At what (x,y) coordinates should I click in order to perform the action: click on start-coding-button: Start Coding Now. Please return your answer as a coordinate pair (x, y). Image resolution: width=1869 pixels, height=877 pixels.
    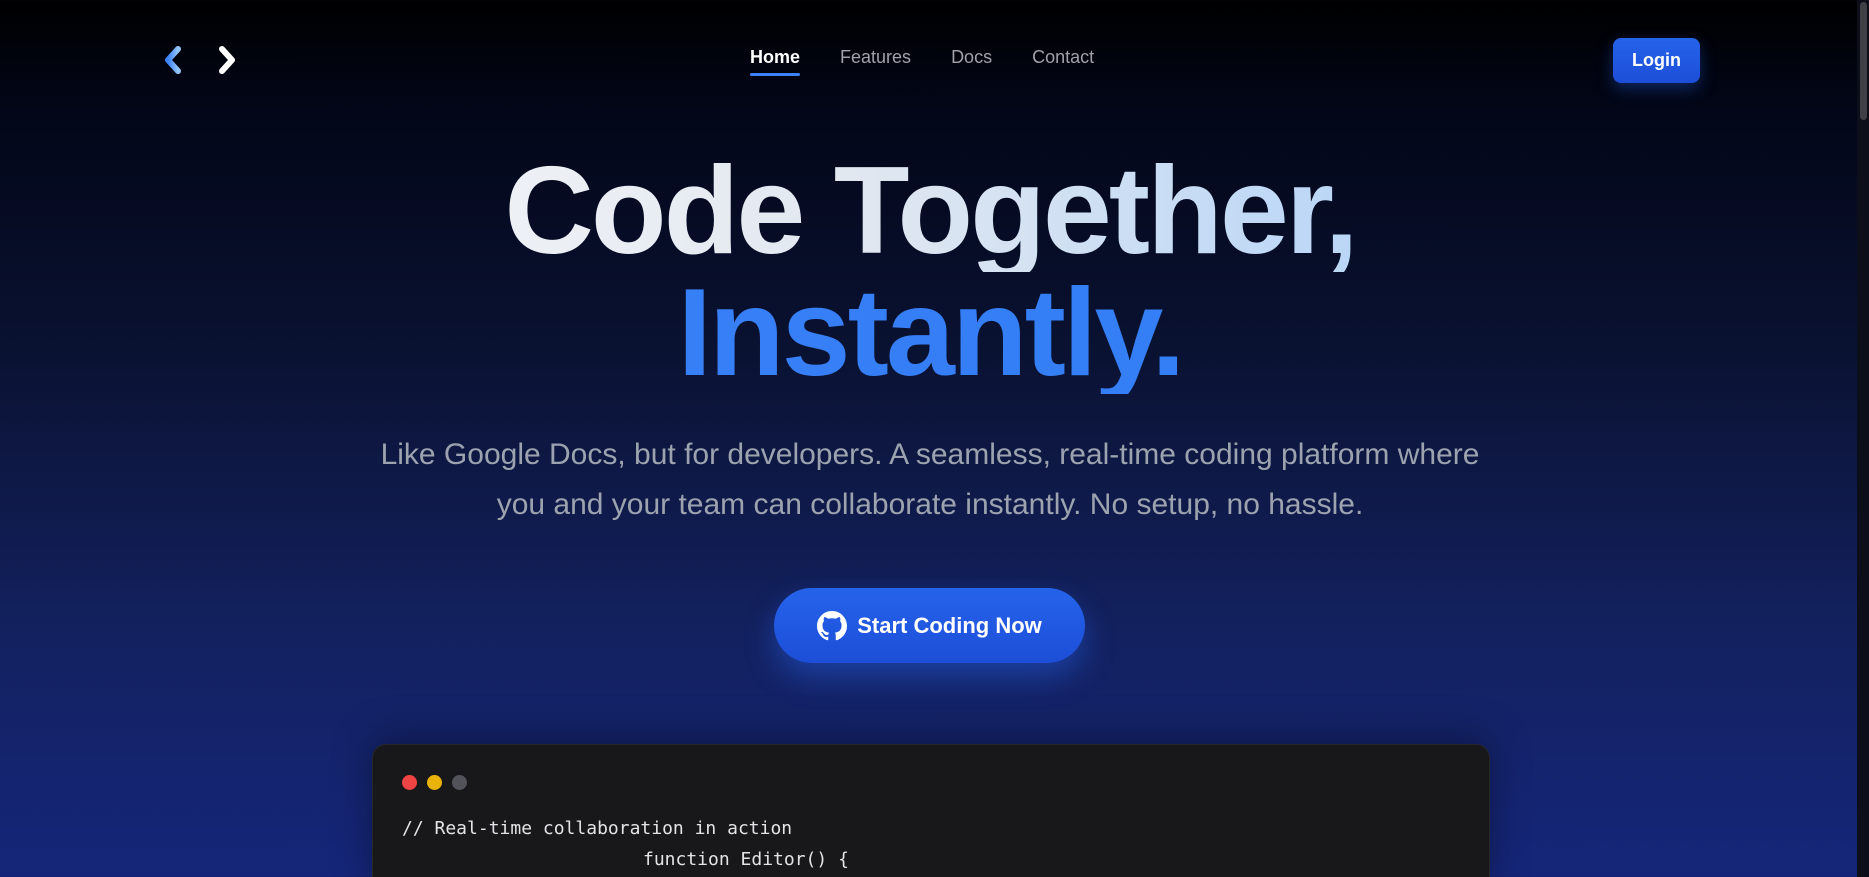
    Looking at the image, I should click on (929, 625).